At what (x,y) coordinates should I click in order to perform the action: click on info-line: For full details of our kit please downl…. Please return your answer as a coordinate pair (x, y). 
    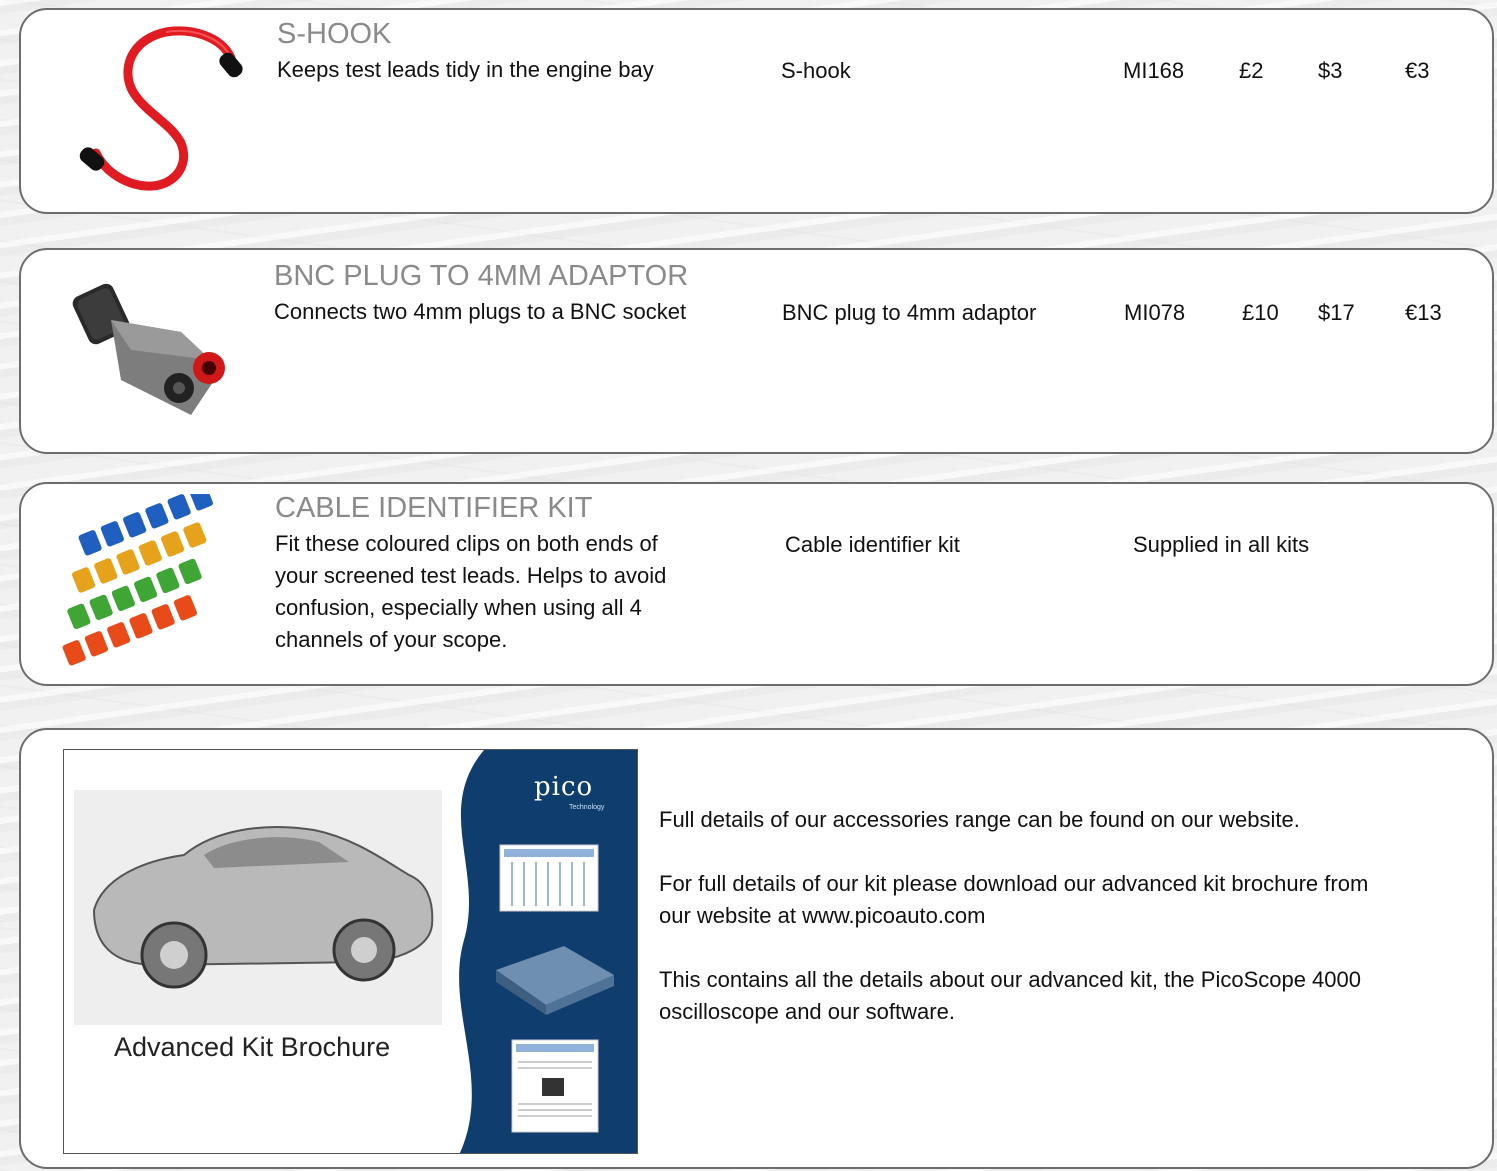
    Looking at the image, I should click on (1014, 883).